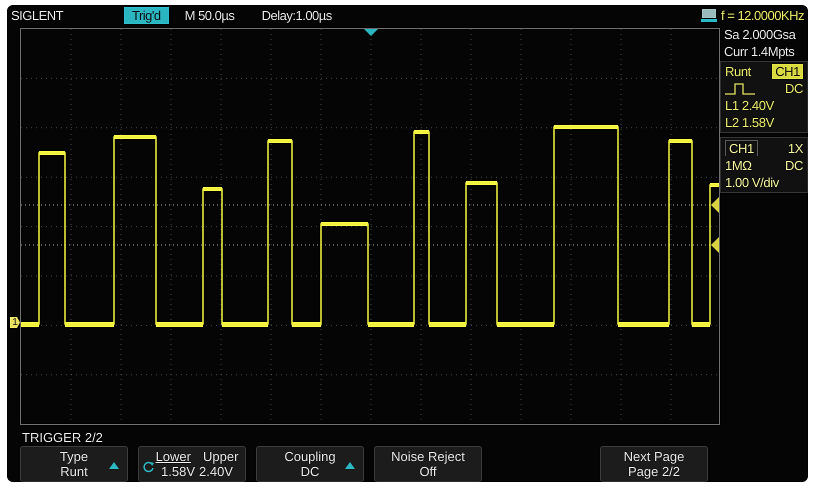 The height and width of the screenshot is (487, 815). I want to click on menu-title: TRIGGER 2/2, so click(63, 437).